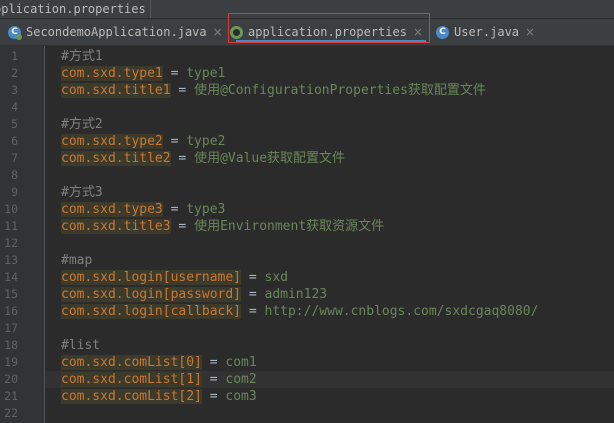 This screenshot has height=423, width=614. What do you see at coordinates (11, 226) in the screenshot?
I see `line-number: 11` at bounding box center [11, 226].